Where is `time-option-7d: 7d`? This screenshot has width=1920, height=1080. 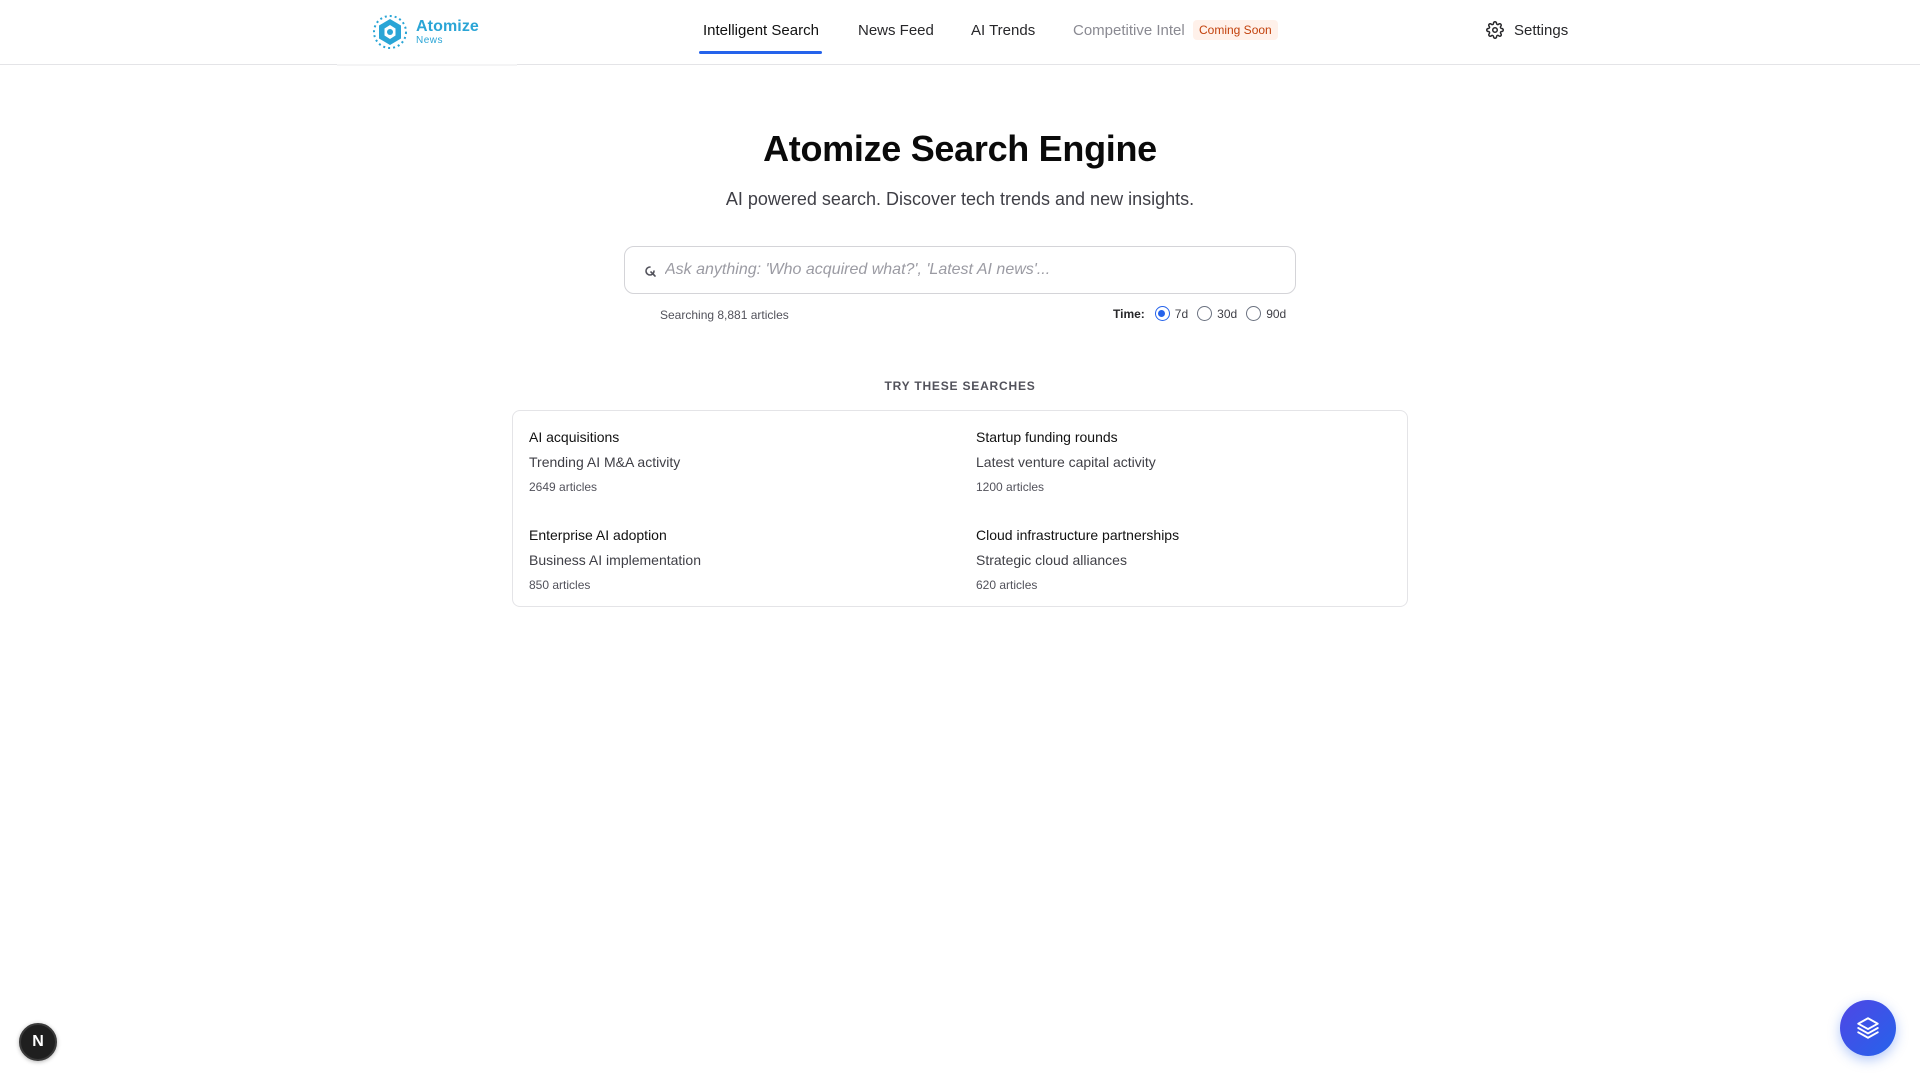
time-option-7d: 7d is located at coordinates (1171, 313).